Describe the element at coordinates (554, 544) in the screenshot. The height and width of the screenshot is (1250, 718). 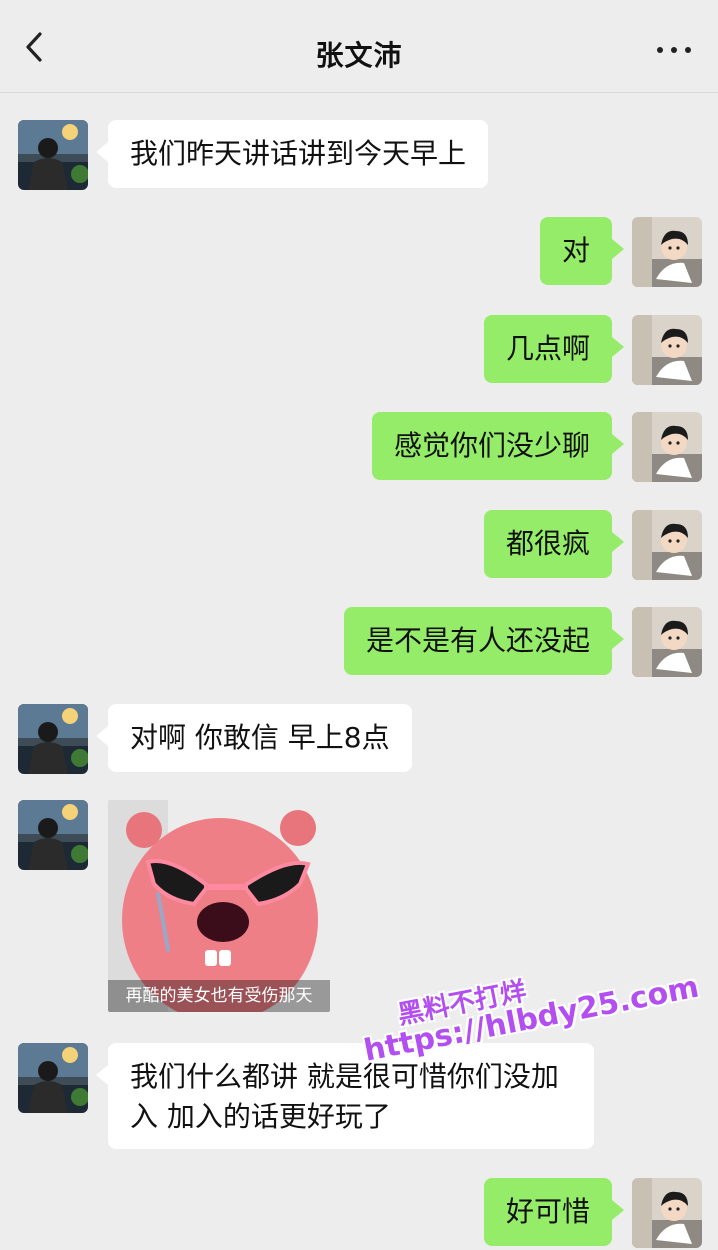
I see `message-bubble-sent: 都很疯` at that location.